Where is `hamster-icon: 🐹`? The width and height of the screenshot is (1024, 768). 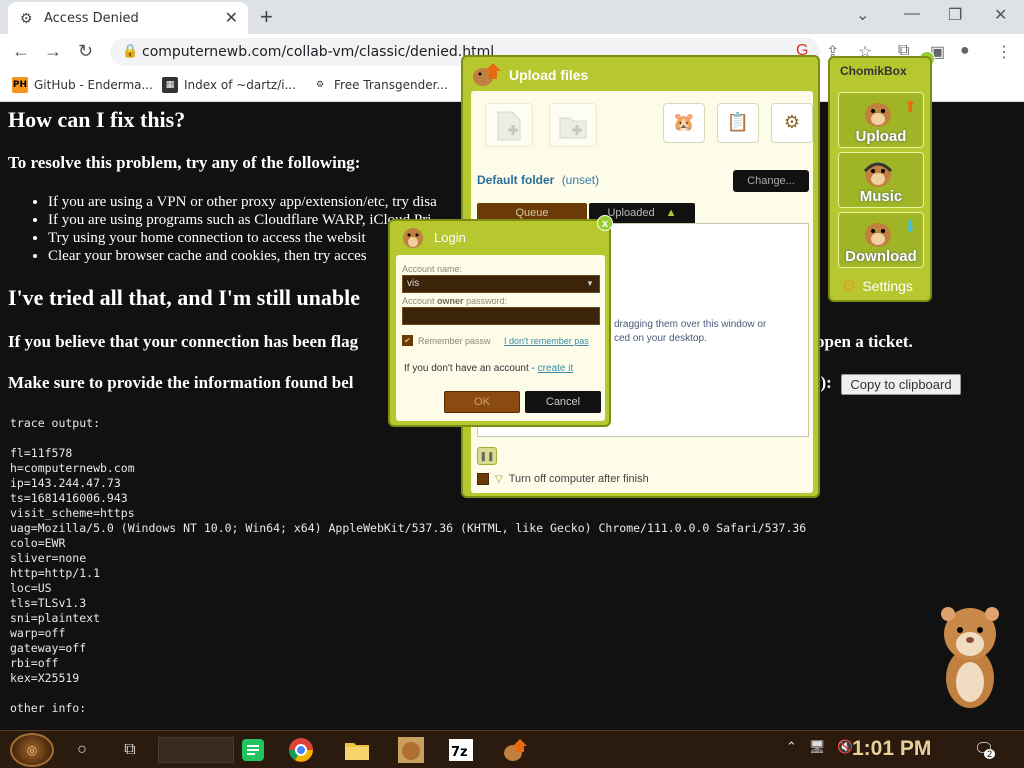 hamster-icon: 🐹 is located at coordinates (684, 122).